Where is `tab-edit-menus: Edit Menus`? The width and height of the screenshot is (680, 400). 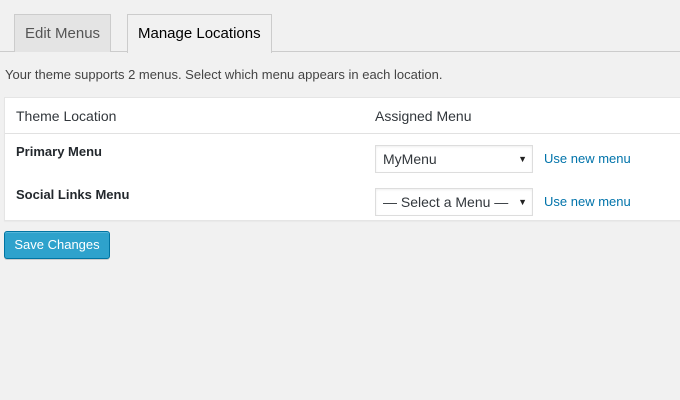
tab-edit-menus: Edit Menus is located at coordinates (63, 33).